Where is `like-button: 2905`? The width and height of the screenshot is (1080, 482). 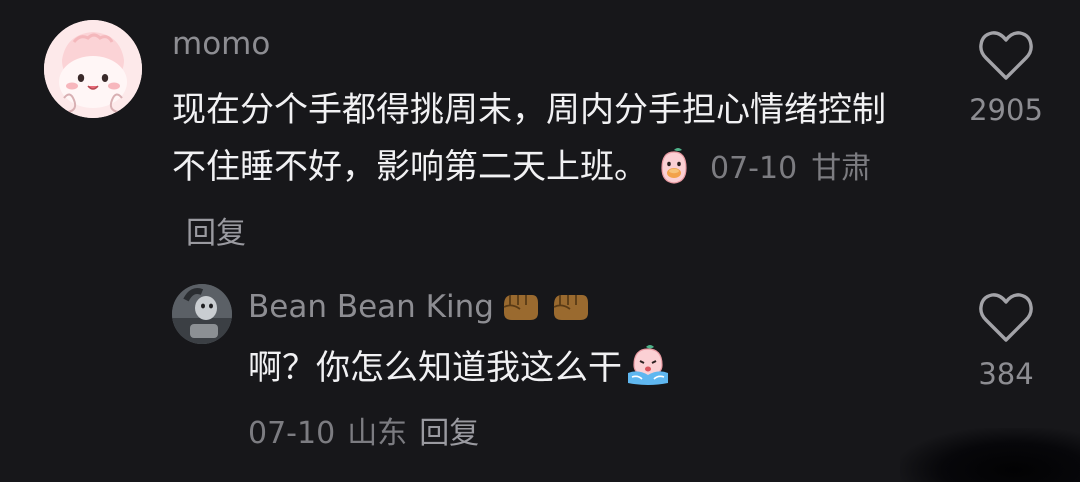
like-button: 2905 is located at coordinates (1006, 77).